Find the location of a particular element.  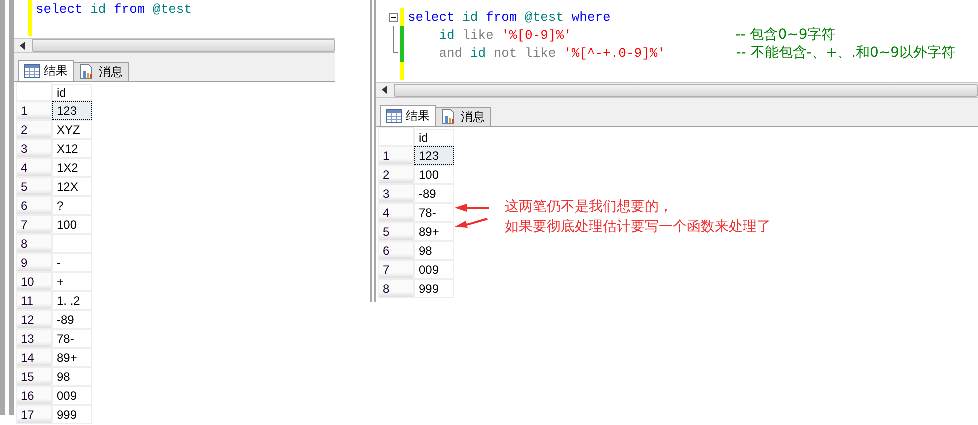

row-number: 13 is located at coordinates (34, 338).